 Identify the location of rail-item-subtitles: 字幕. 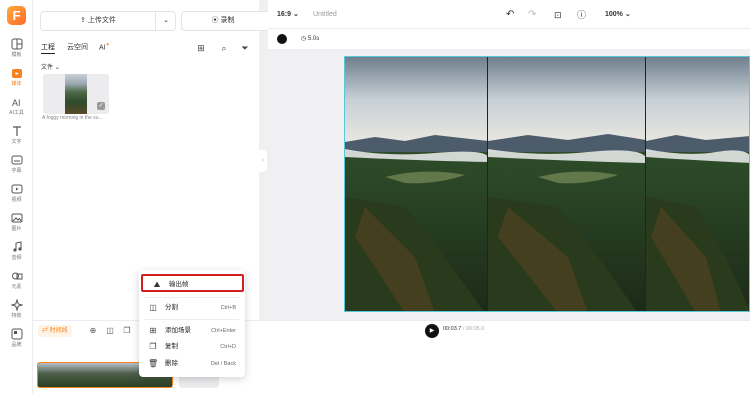
(16, 167).